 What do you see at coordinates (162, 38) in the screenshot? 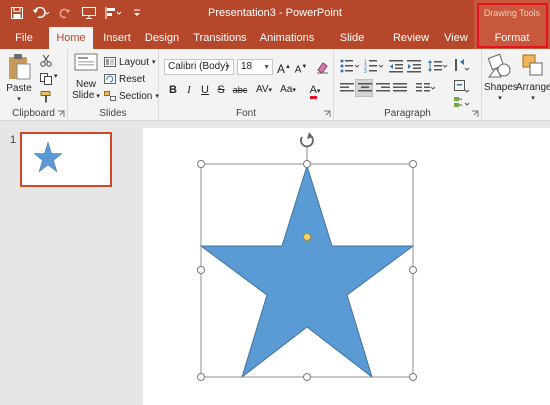
I see `tab-design: Design` at bounding box center [162, 38].